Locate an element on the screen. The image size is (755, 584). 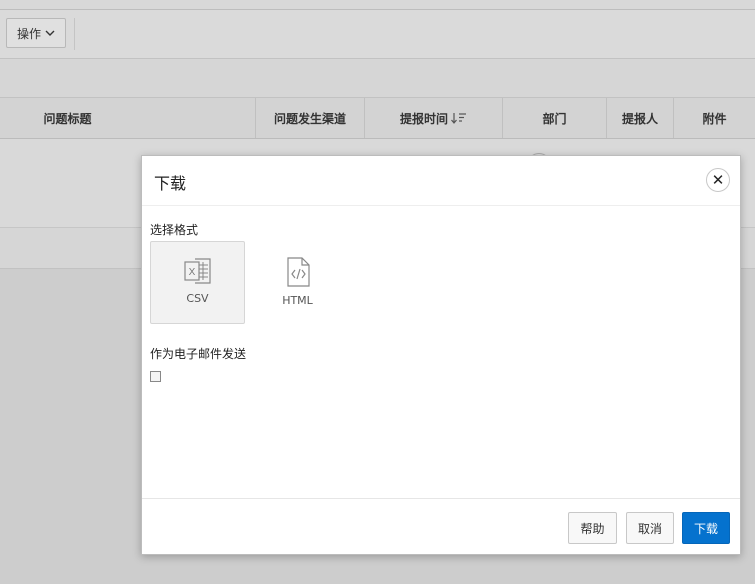
column-header-label: 附件 is located at coordinates (714, 118).